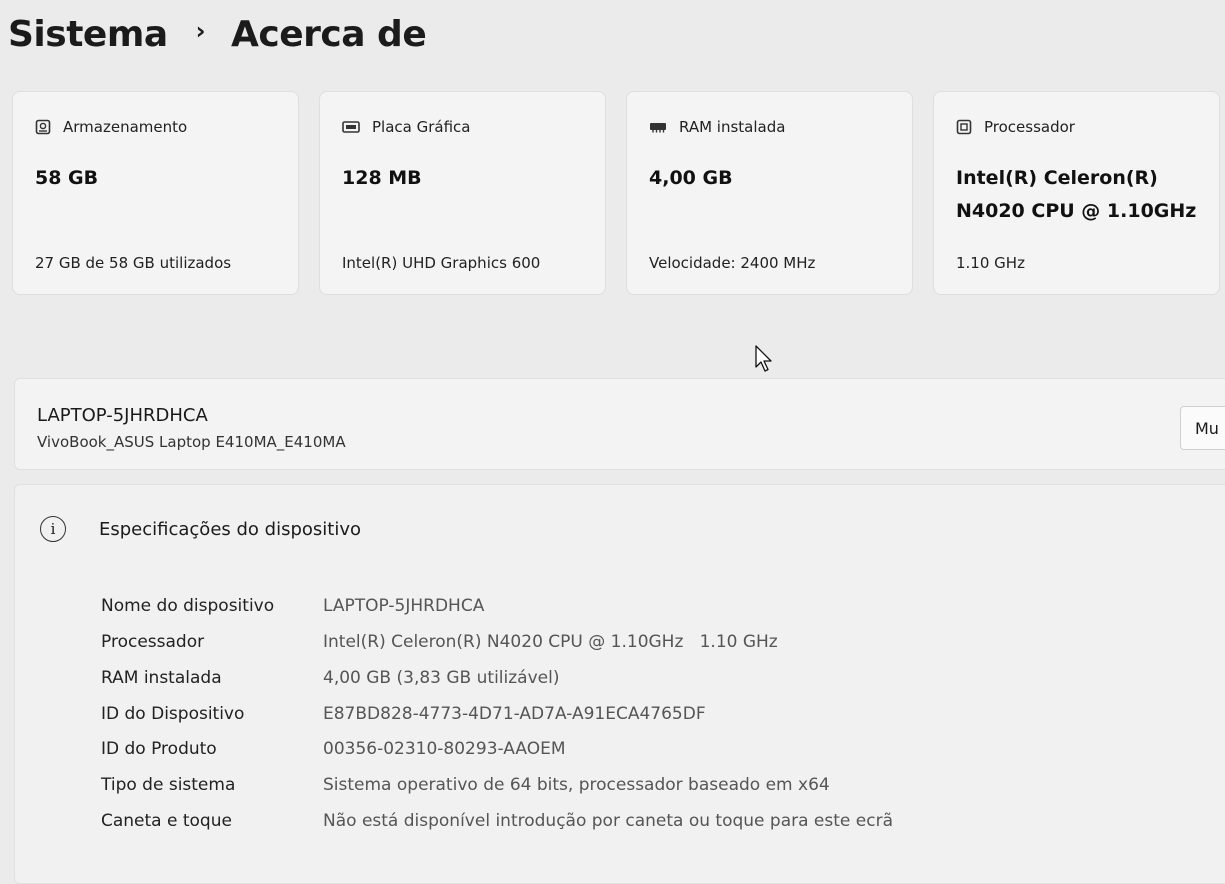 The width and height of the screenshot is (1225, 884). What do you see at coordinates (88, 34) in the screenshot?
I see `breadcrumb-parent: Sistema` at bounding box center [88, 34].